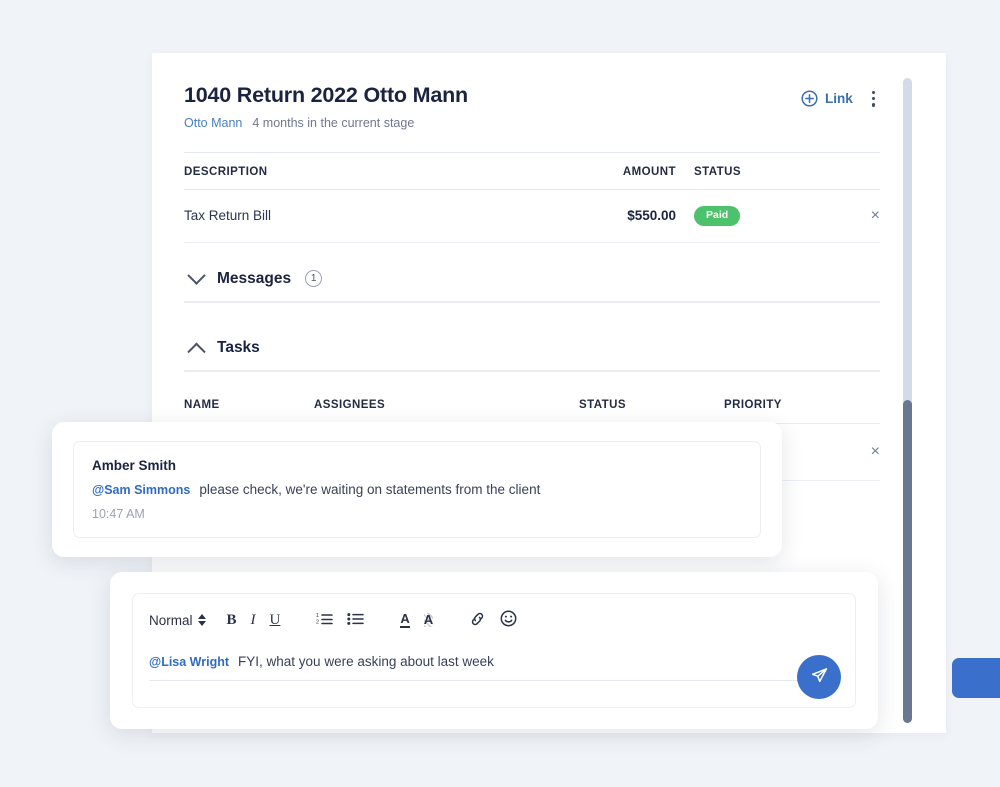 The height and width of the screenshot is (787, 1000). I want to click on underline-button: U, so click(275, 620).